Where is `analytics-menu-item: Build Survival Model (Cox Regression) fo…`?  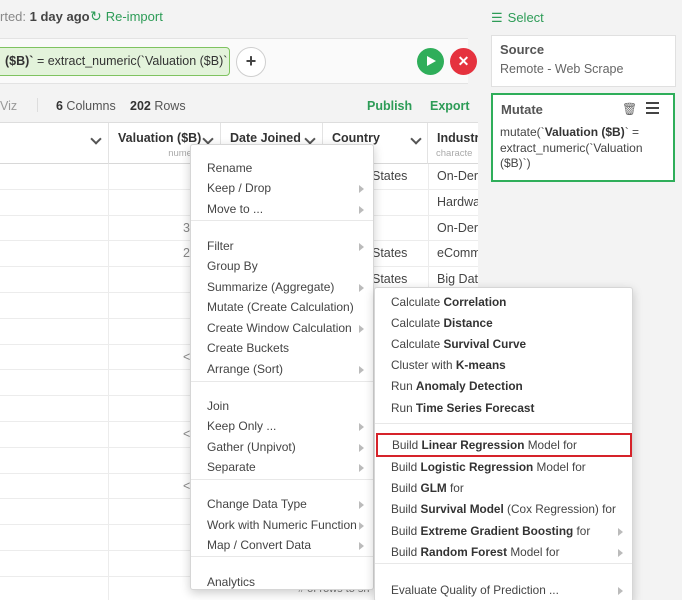 analytics-menu-item: Build Survival Model (Cox Regression) fo… is located at coordinates (503, 510).